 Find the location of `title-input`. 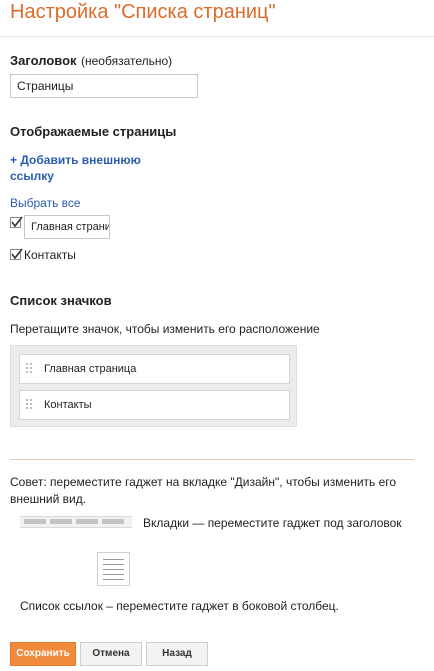

title-input is located at coordinates (104, 86).